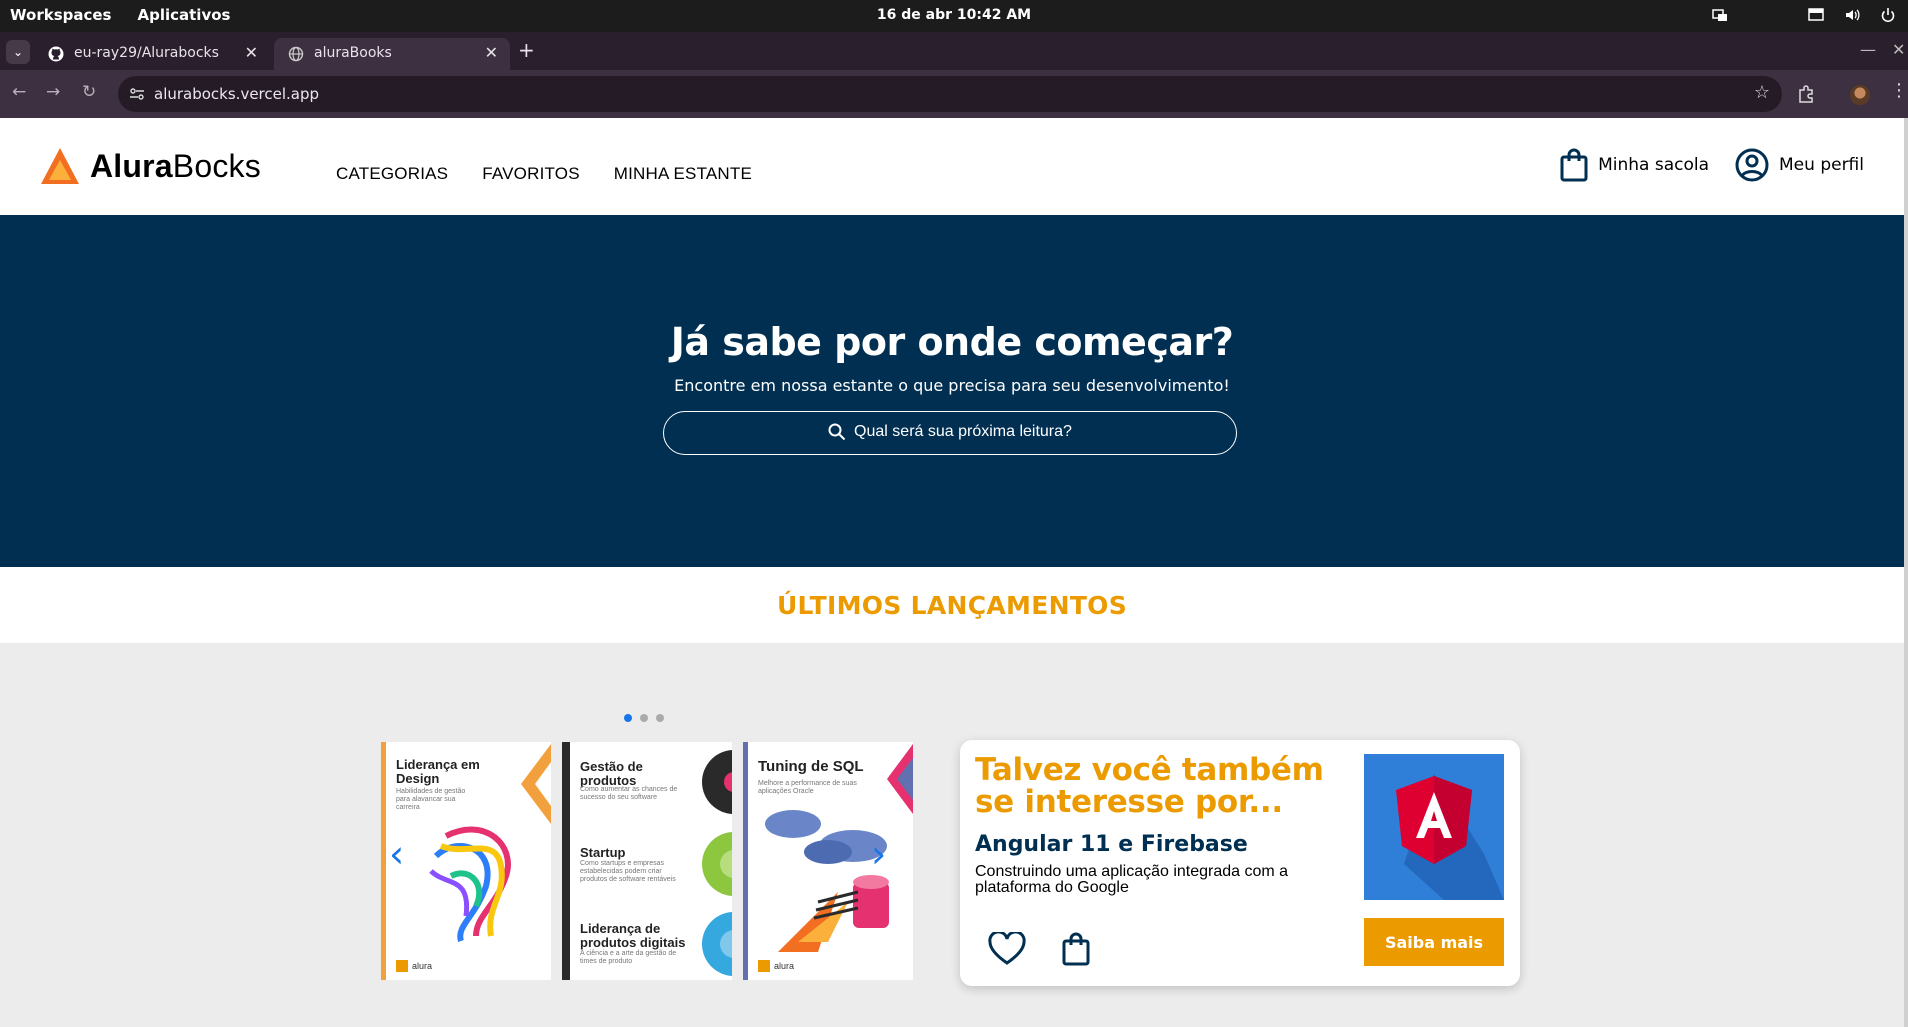 The image size is (1908, 1027). What do you see at coordinates (603, 852) in the screenshot?
I see `book-title: Startup` at bounding box center [603, 852].